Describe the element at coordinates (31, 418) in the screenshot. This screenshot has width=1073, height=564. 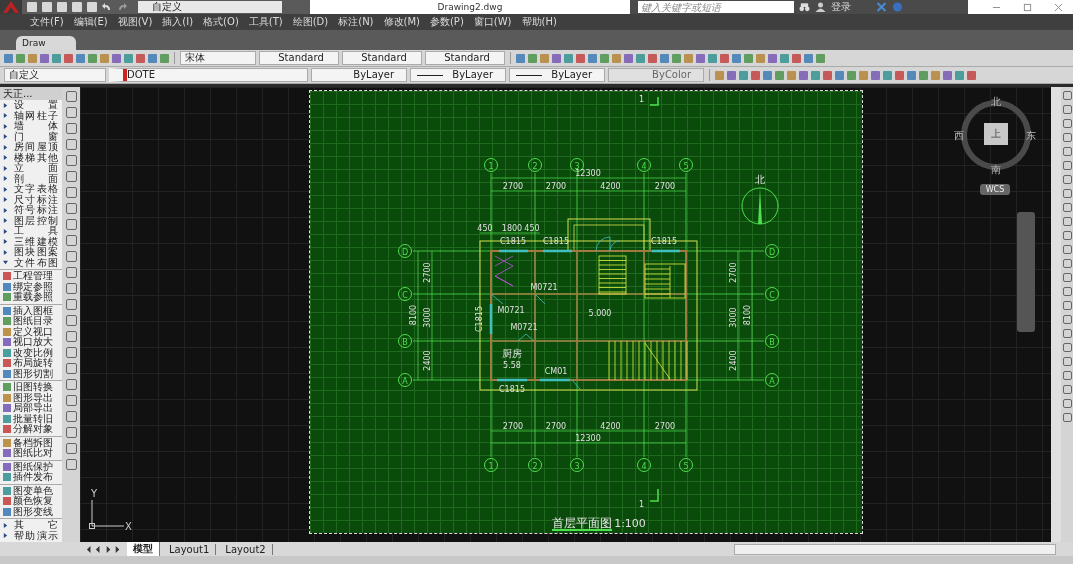
I see `sidebar-command: 批量转旧` at that location.